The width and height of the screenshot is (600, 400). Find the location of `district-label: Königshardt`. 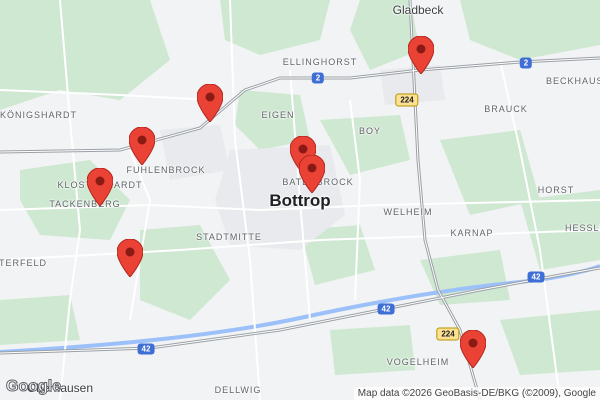

district-label: Königshardt is located at coordinates (39, 115).